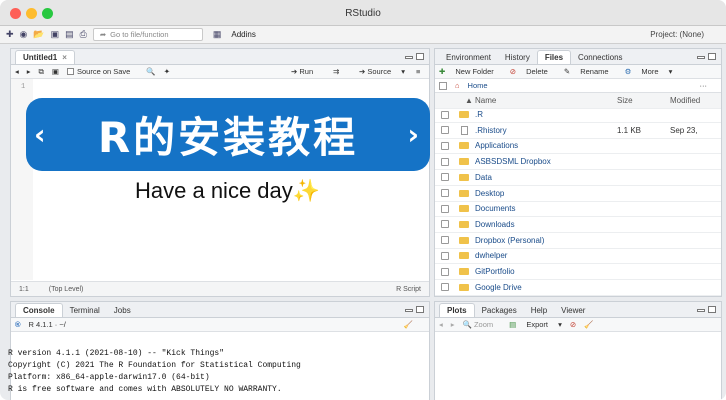 The width and height of the screenshot is (726, 400). Describe the element at coordinates (539, 310) in the screenshot. I see `tab-help: Help` at that location.